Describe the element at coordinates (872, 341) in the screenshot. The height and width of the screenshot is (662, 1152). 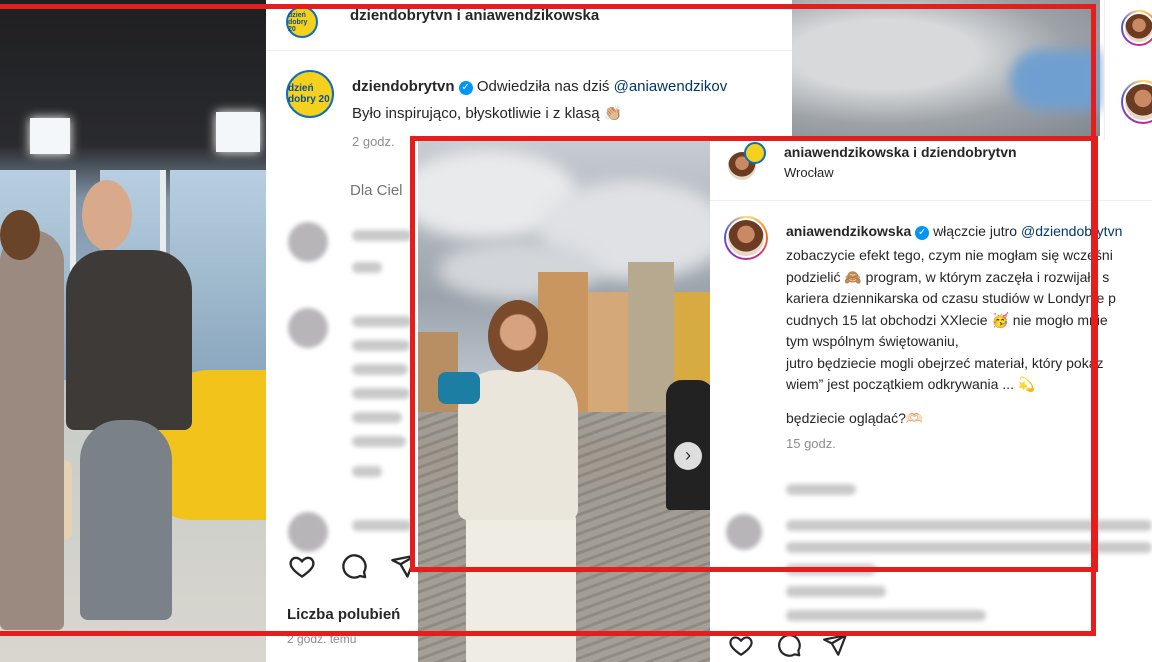
I see `caption-line: tym wspólnym świętowaniu,` at that location.